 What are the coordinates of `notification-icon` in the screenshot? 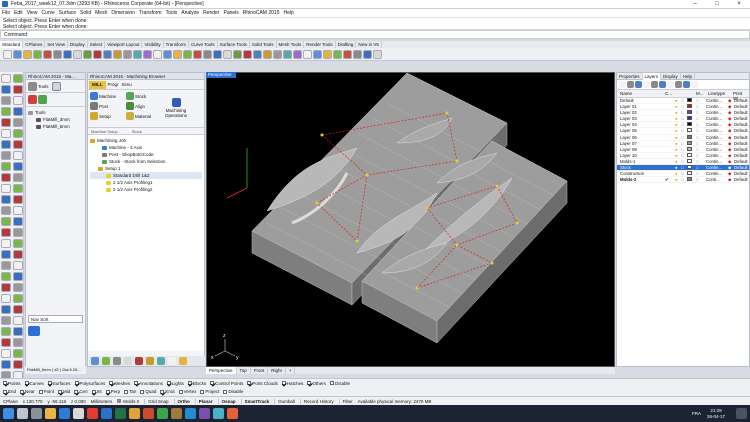 It's located at (741, 413).